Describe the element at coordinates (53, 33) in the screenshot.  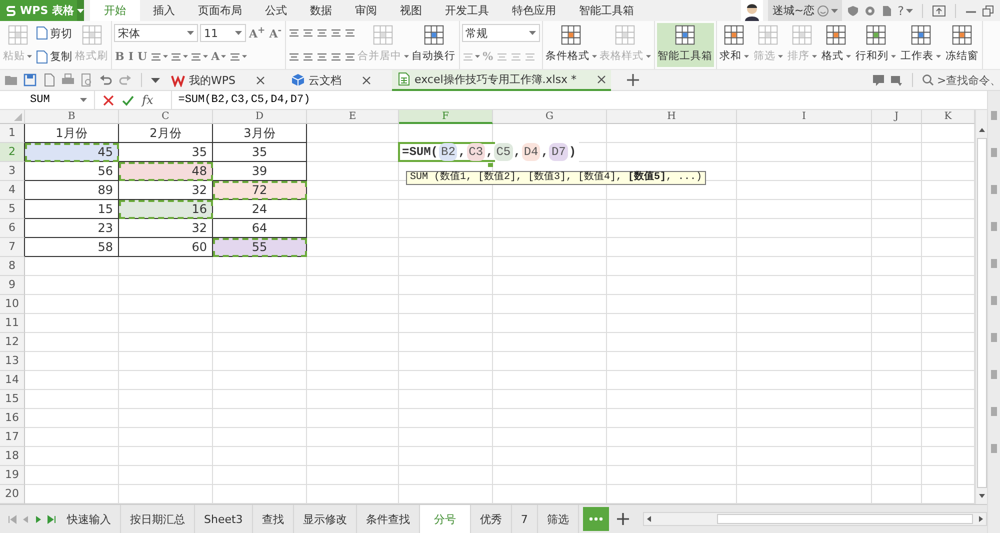
I see `toolbar-button: 剪切` at that location.